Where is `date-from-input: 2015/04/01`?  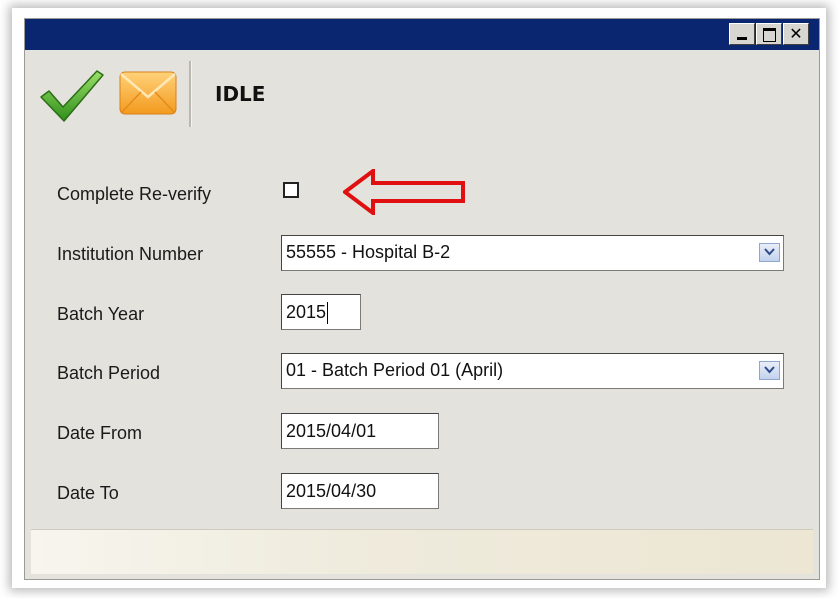
date-from-input: 2015/04/01 is located at coordinates (360, 431).